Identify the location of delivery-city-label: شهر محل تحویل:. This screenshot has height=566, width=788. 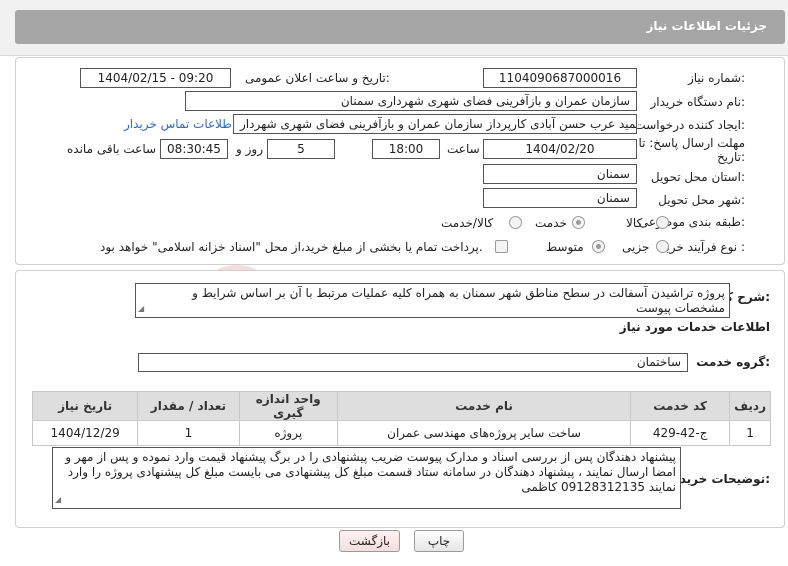
(701, 200).